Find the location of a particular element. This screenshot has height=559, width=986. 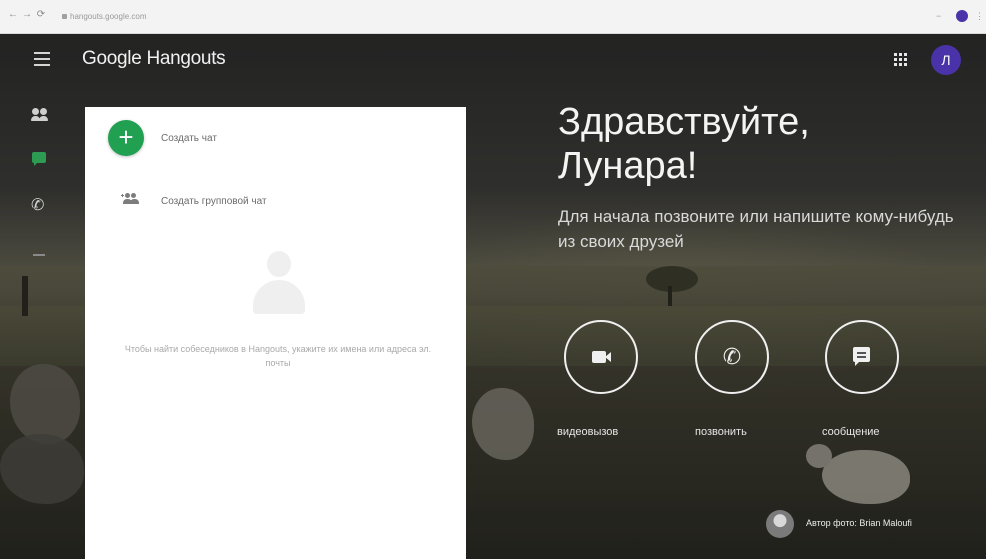

voice-call-button: ✆ is located at coordinates (732, 357).